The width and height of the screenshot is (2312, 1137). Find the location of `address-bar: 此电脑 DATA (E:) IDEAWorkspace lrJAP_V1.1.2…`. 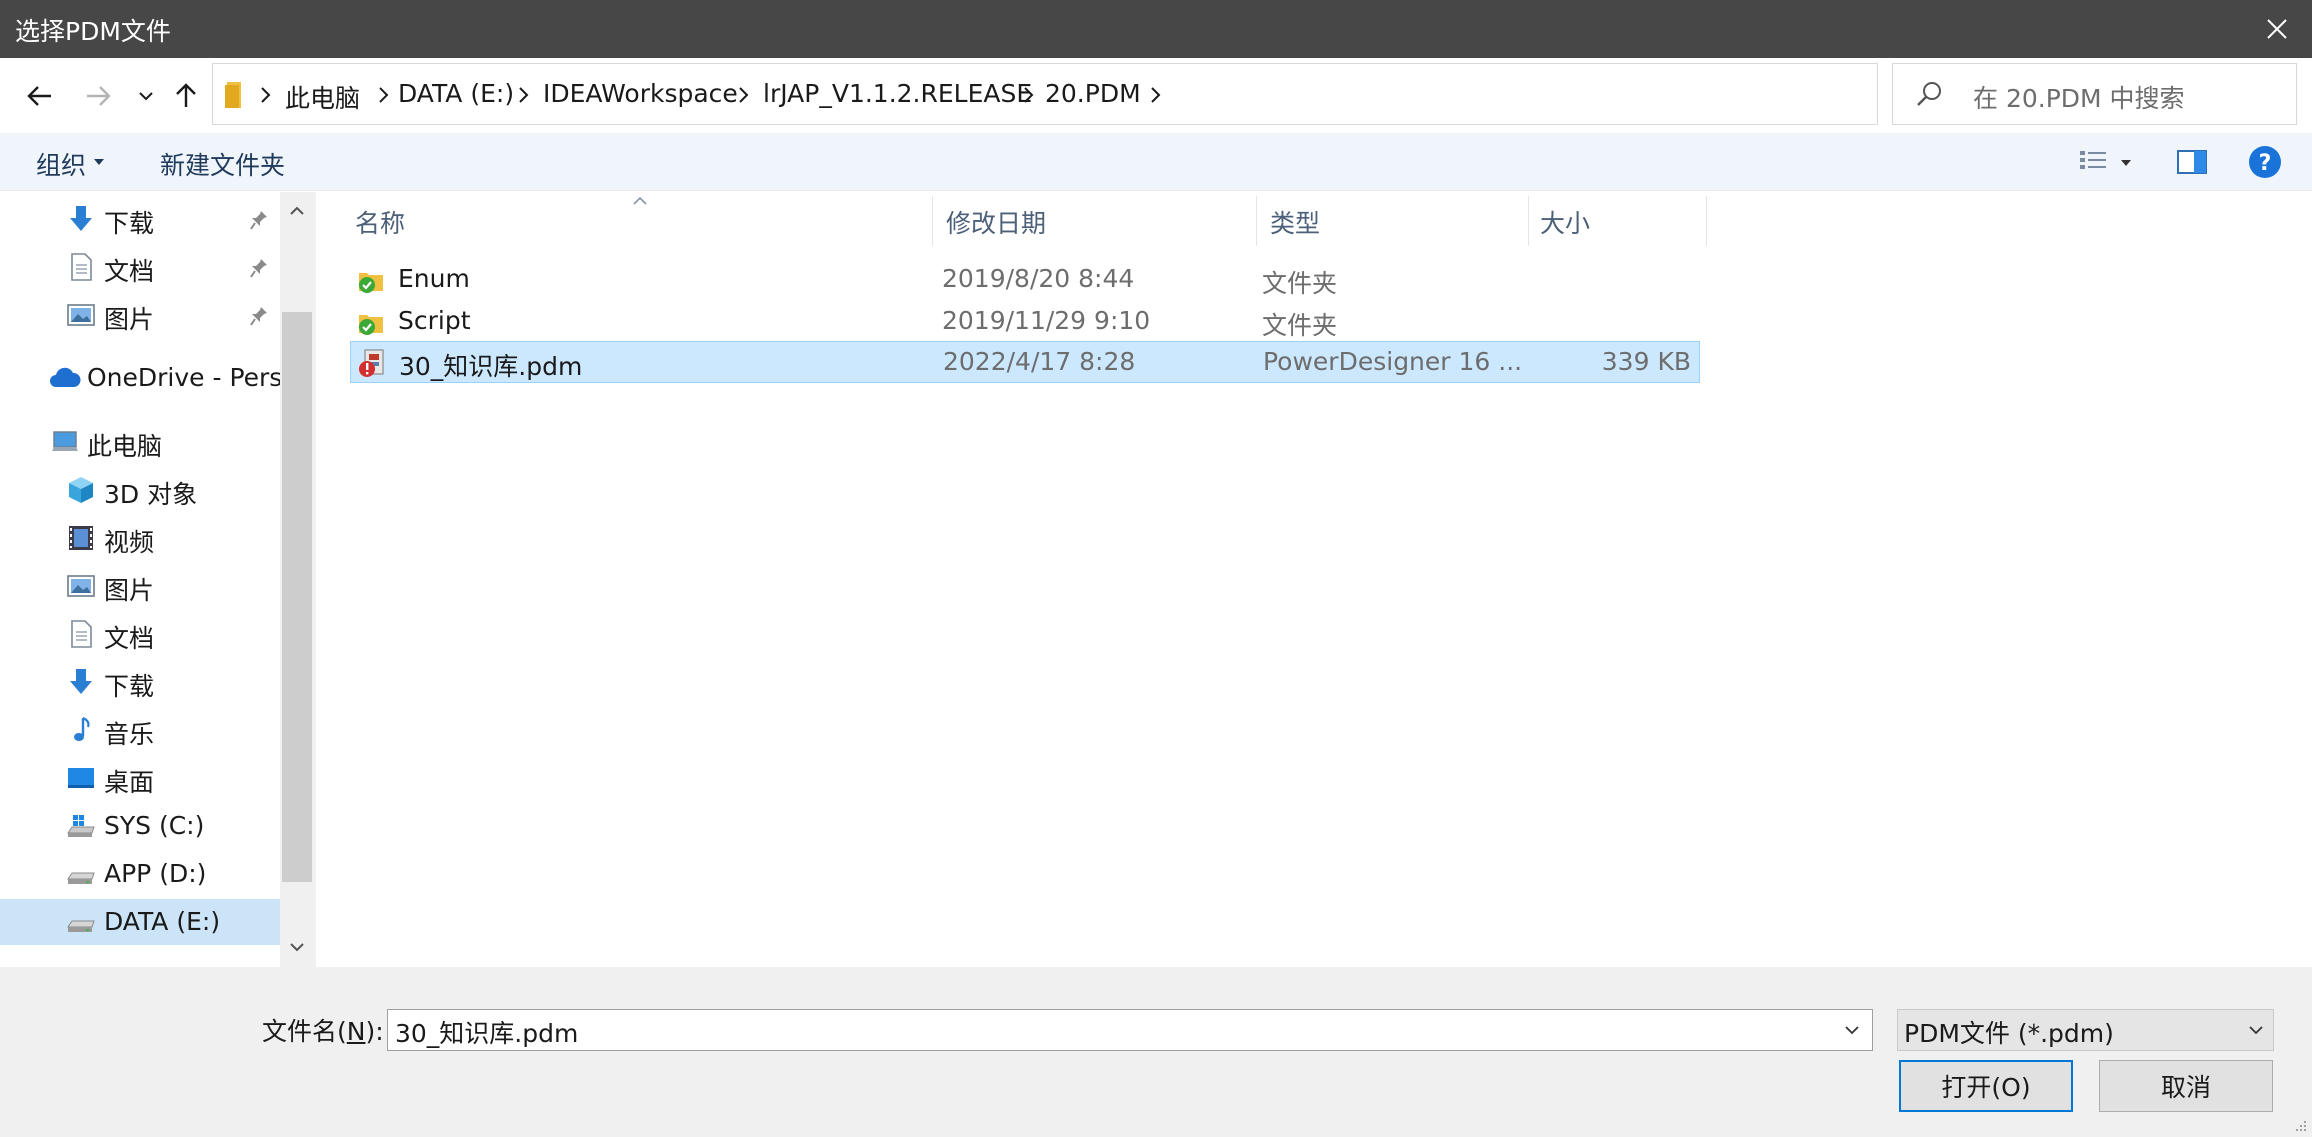

address-bar: 此电脑 DATA (E:) IDEAWorkspace lrJAP_V1.1.2… is located at coordinates (1137, 94).